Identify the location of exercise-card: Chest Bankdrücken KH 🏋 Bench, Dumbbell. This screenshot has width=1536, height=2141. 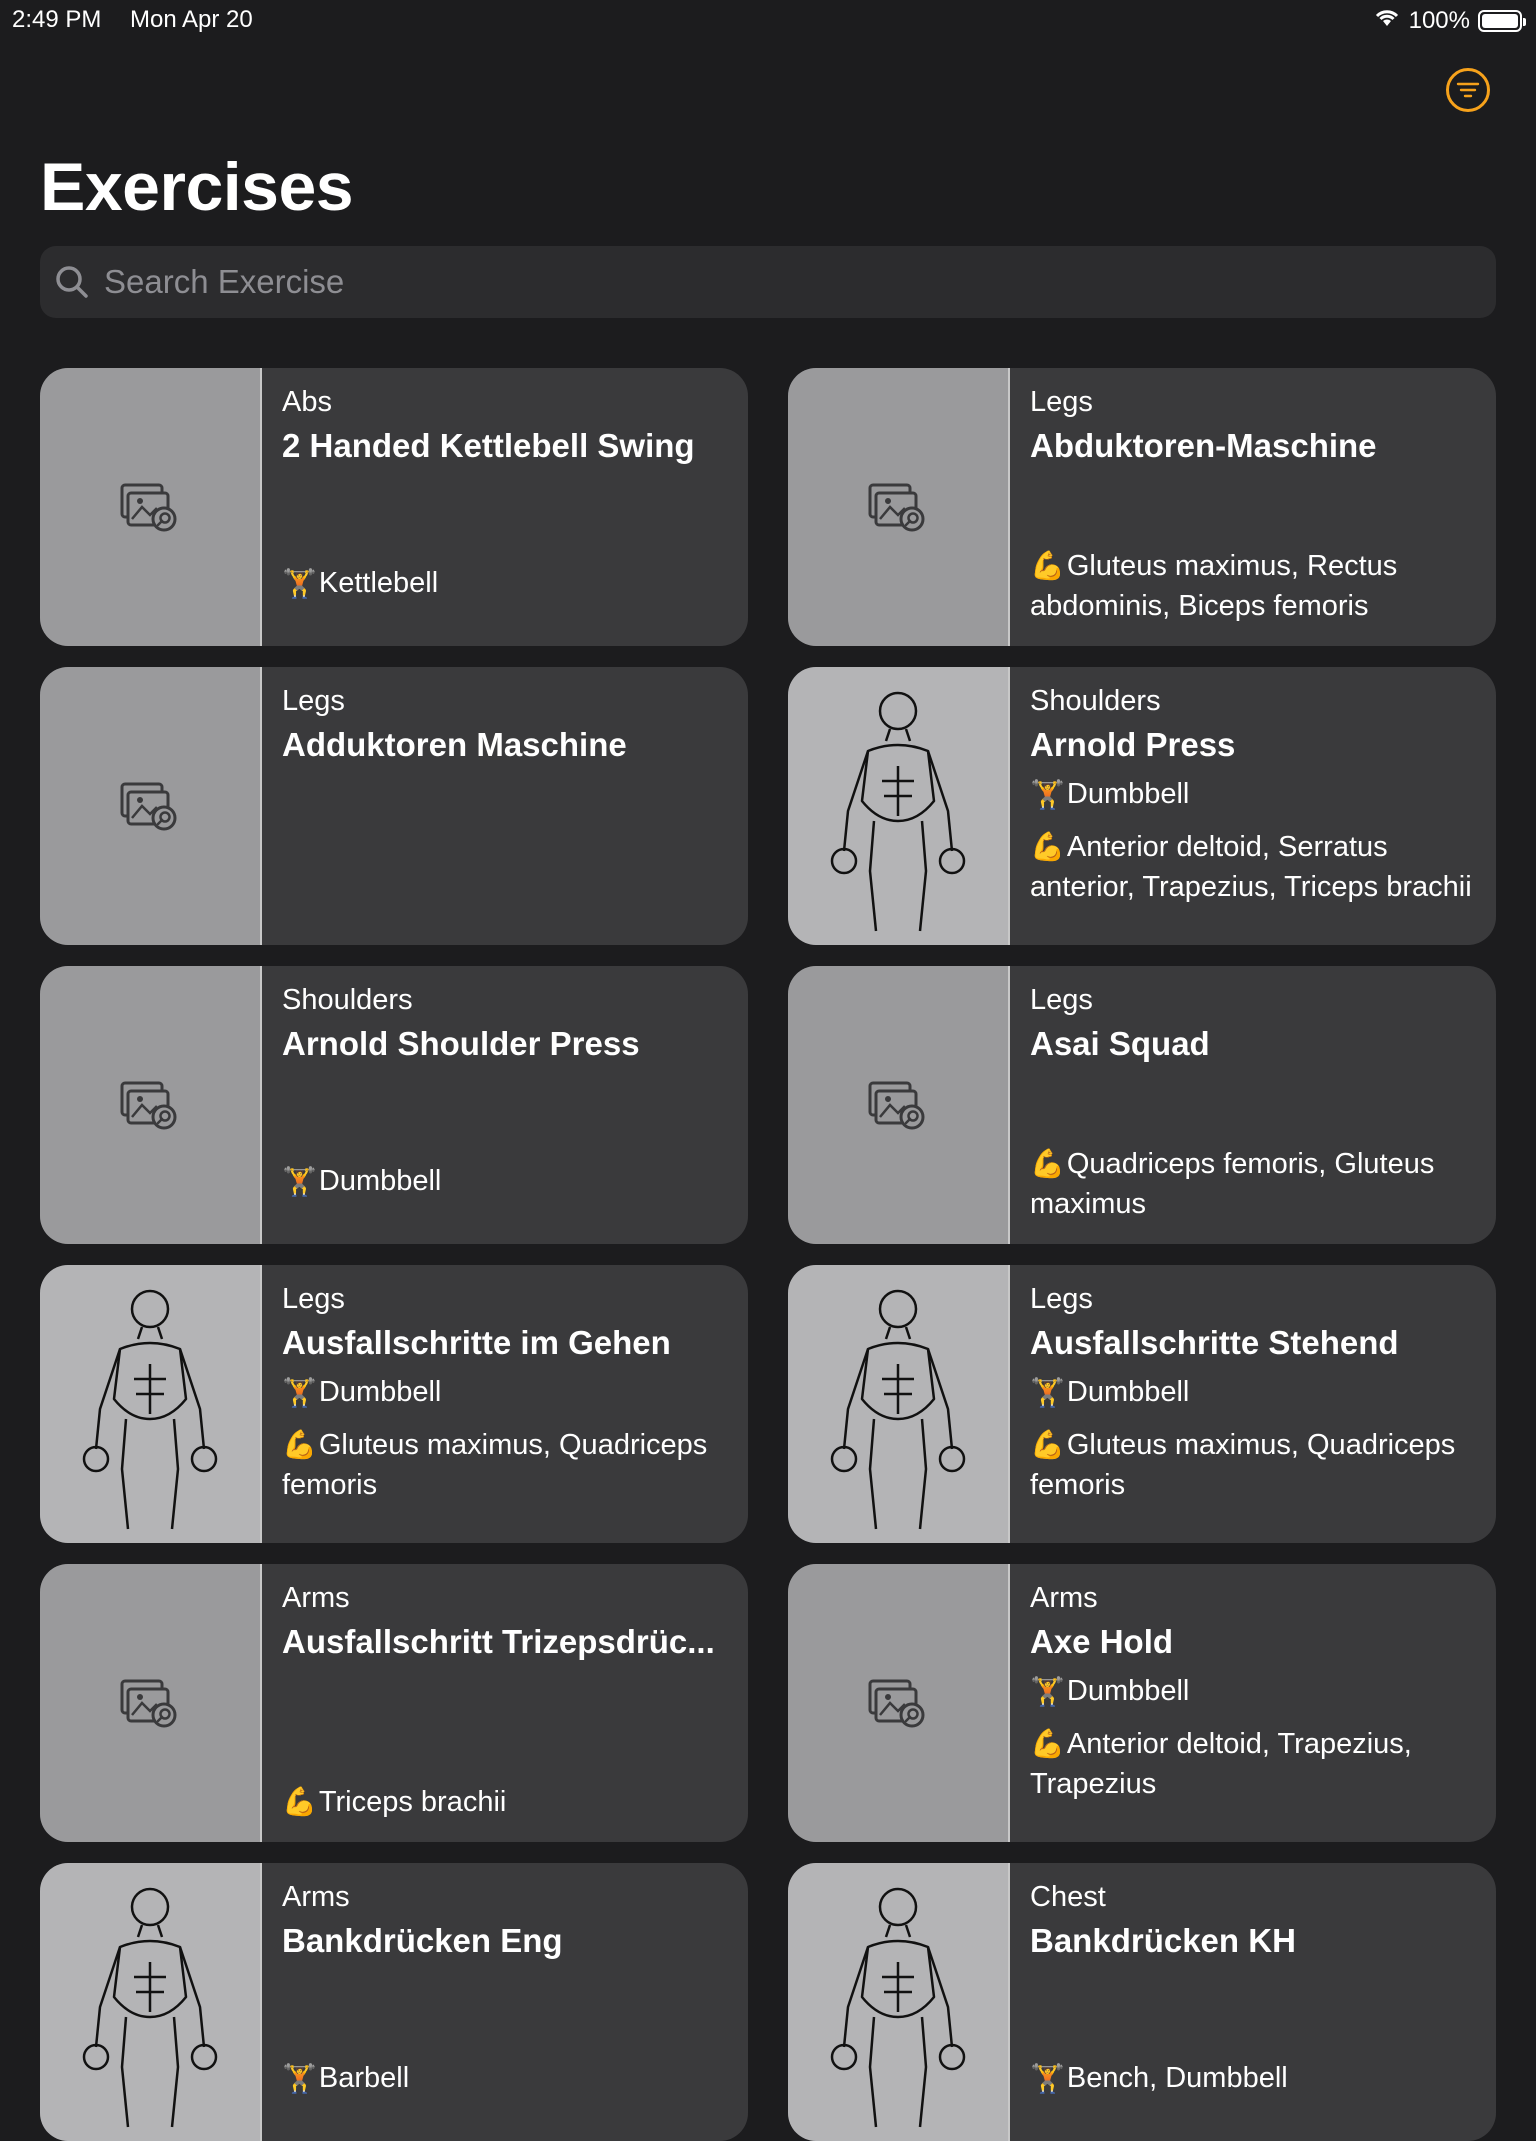
(1142, 2002).